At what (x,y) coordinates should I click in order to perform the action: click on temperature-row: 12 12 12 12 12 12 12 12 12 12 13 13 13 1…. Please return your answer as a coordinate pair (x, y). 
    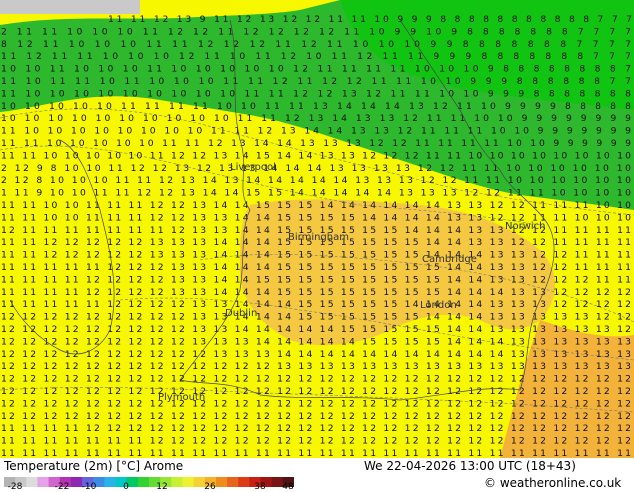
    Looking at the image, I should click on (316, 354).